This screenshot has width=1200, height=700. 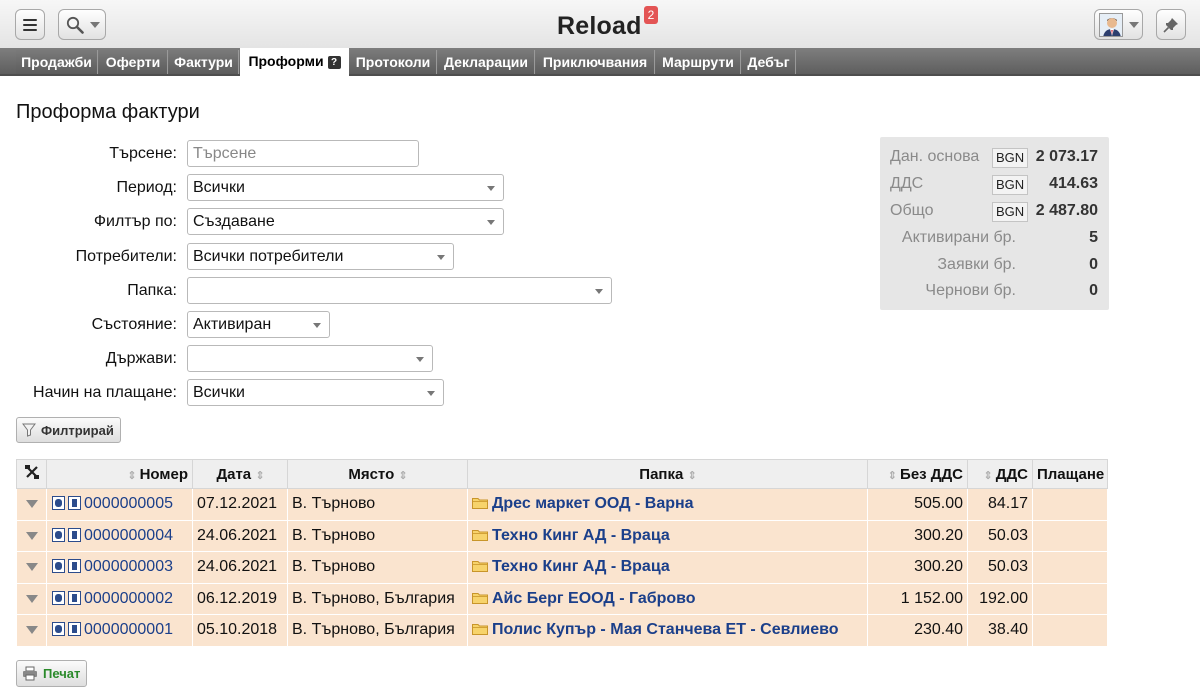 I want to click on folder-link: Дрес маркет ООД - Варна, so click(x=593, y=503).